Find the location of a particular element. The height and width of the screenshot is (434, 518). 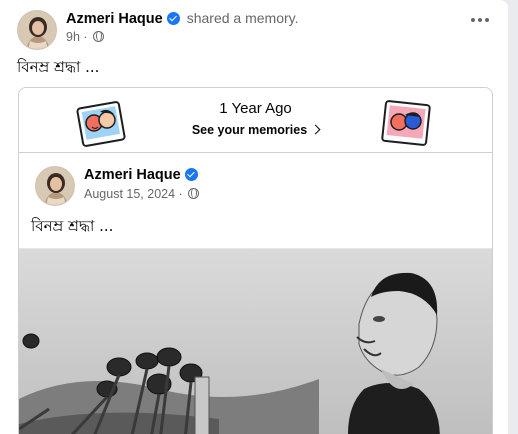

couple-illustration-icon is located at coordinates (406, 123).